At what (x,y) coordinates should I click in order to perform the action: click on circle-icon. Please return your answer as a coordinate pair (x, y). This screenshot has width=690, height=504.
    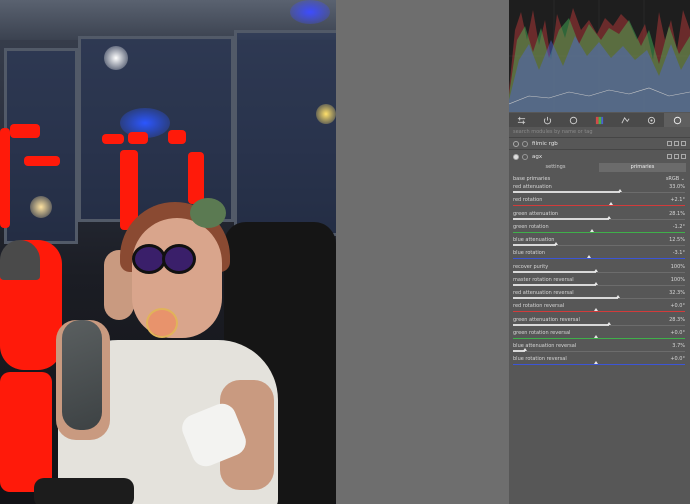
    Looking at the image, I should click on (573, 120).